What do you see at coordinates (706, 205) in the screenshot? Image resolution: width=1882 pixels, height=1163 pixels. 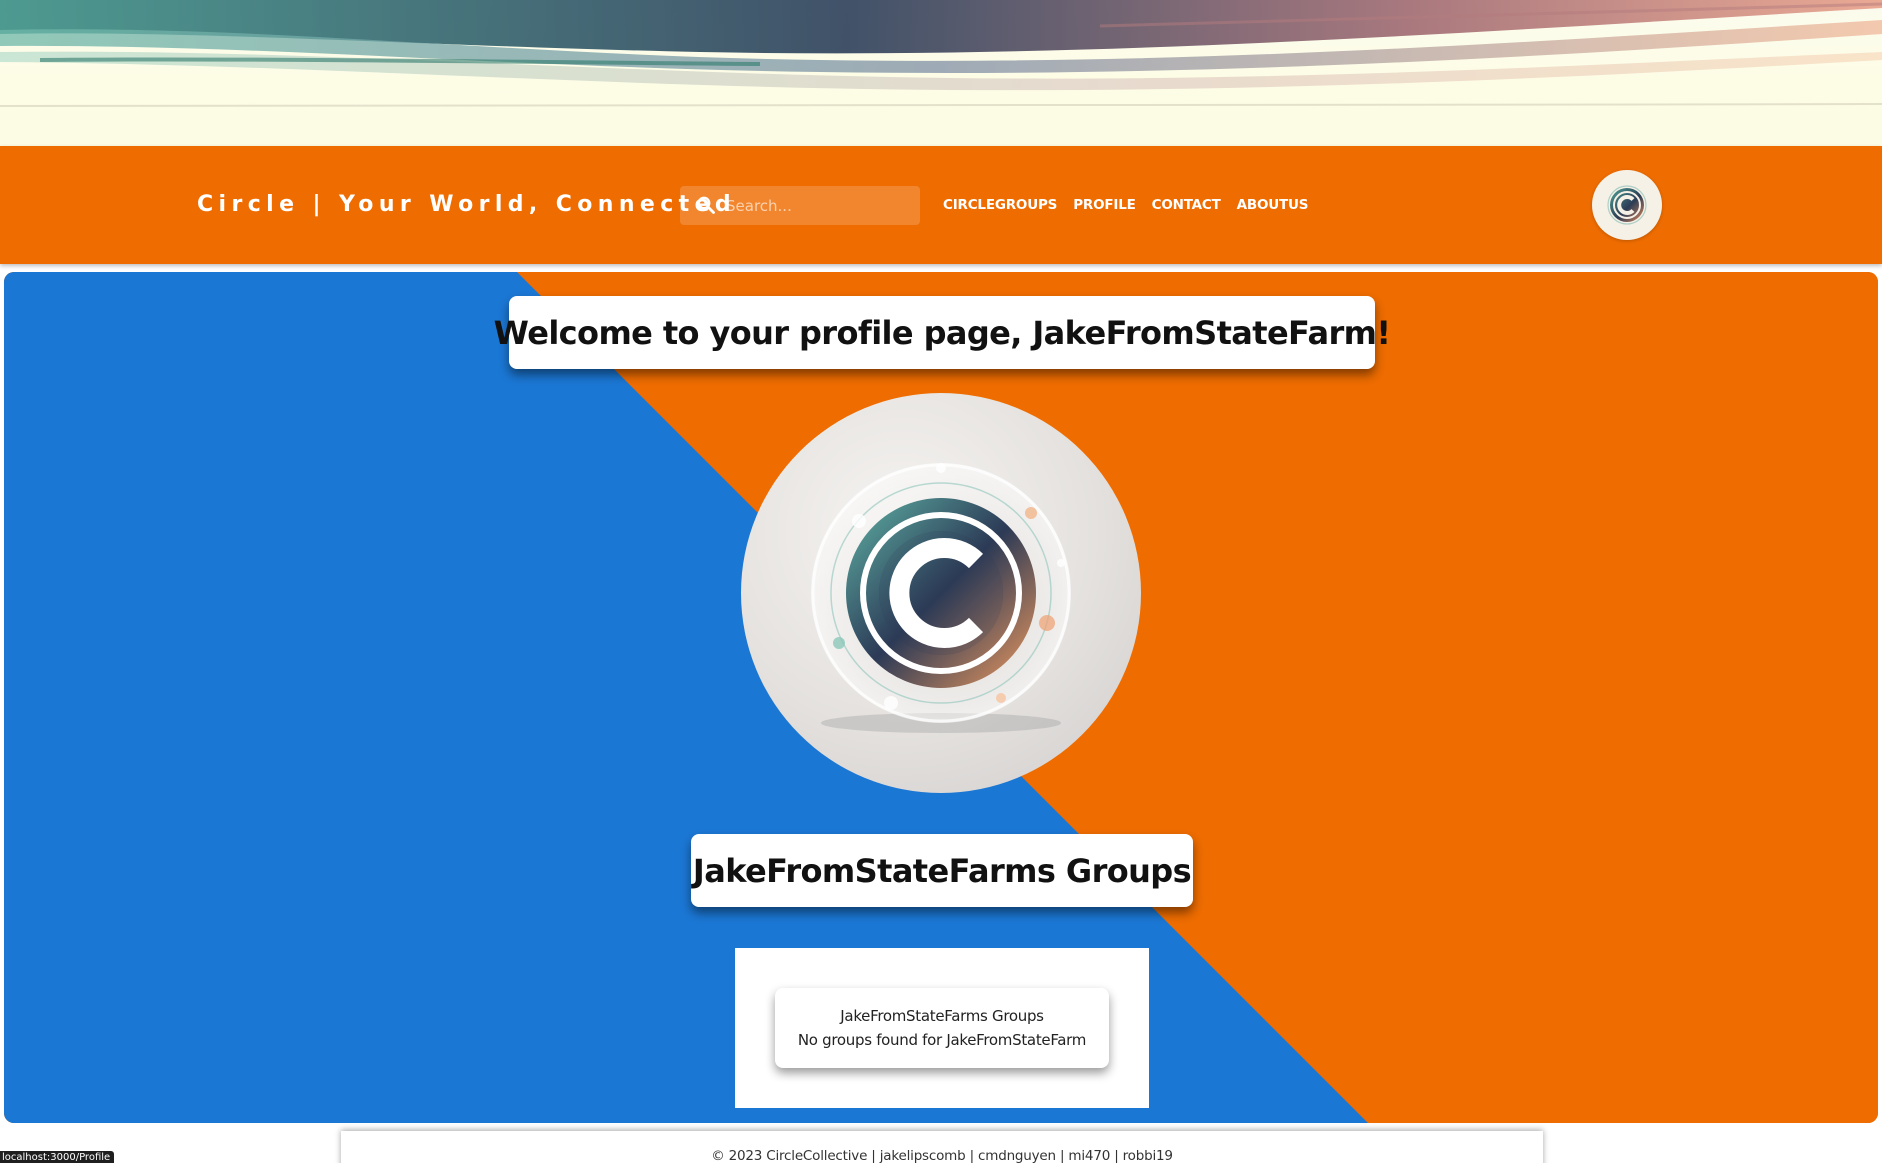 I see `search-icon` at bounding box center [706, 205].